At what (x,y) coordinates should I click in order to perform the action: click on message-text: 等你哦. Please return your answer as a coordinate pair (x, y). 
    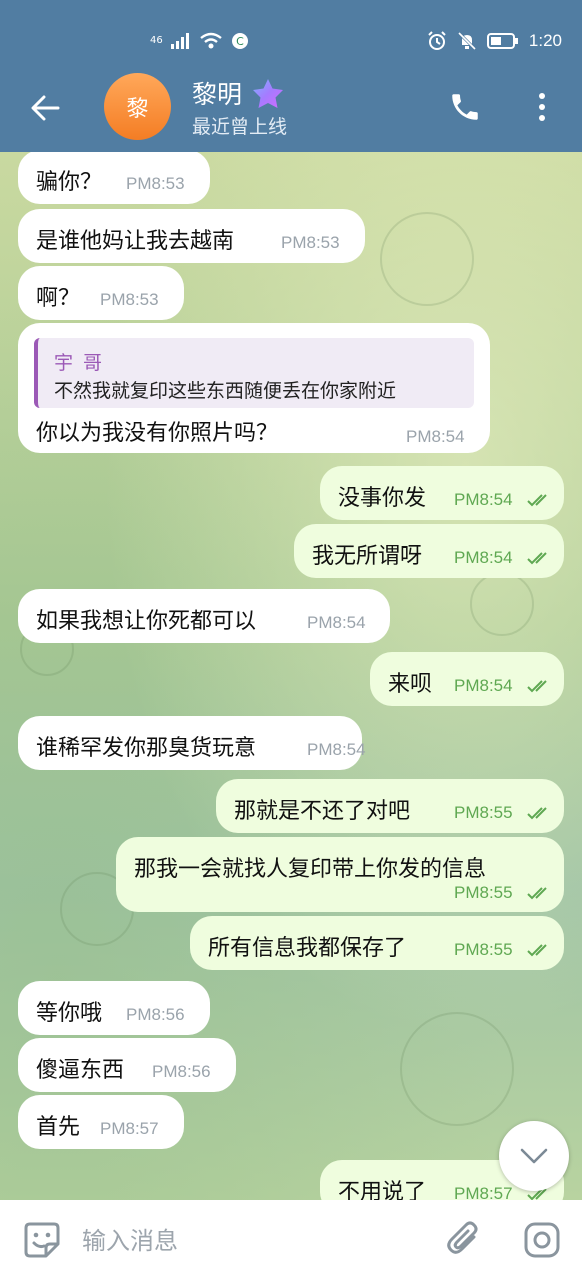
    Looking at the image, I should click on (69, 1013).